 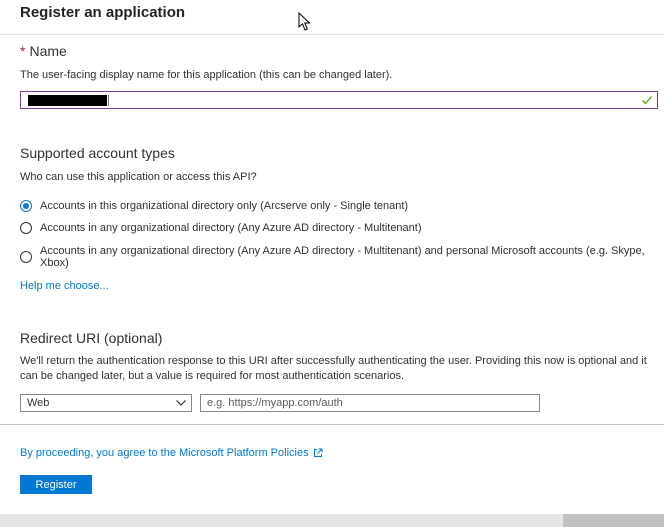 What do you see at coordinates (613, 520) in the screenshot?
I see `scrollbar-thumb` at bounding box center [613, 520].